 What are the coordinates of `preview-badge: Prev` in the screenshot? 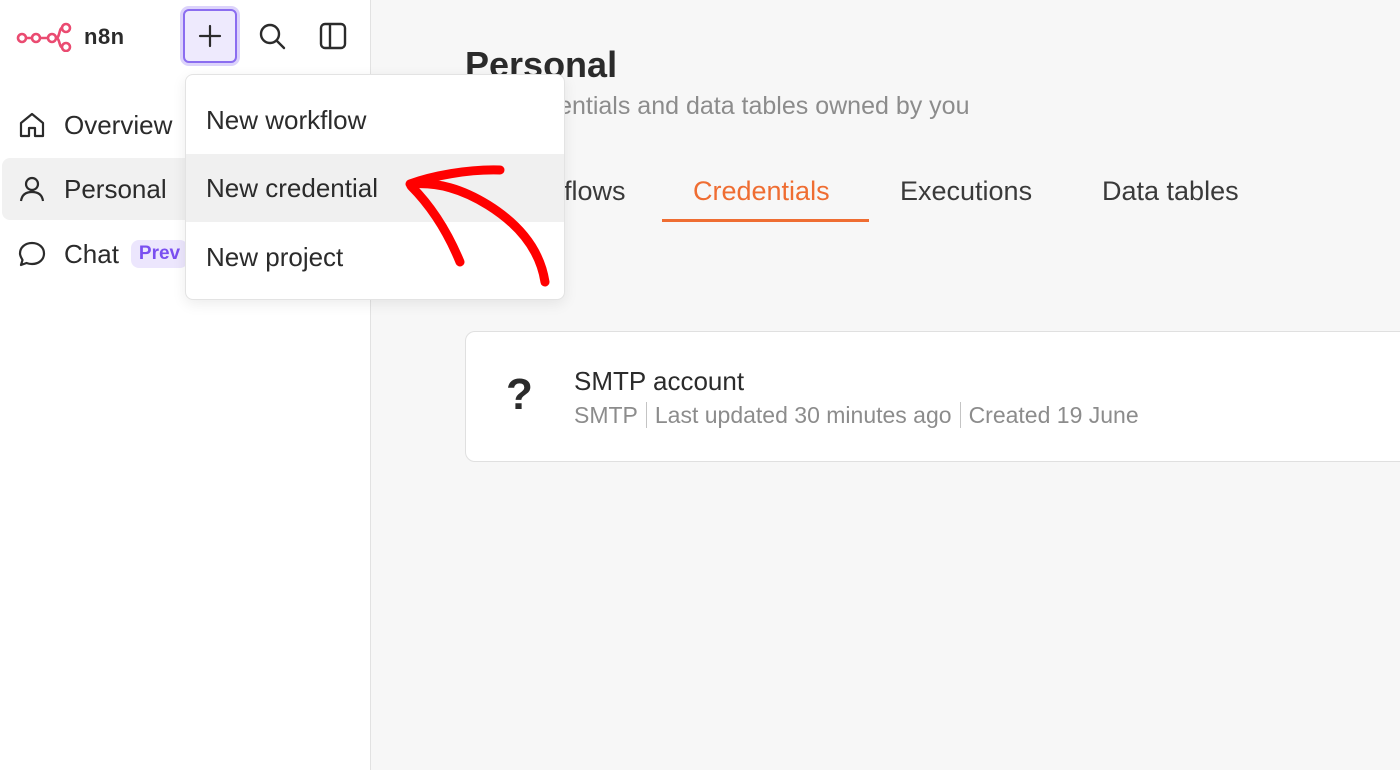 It's located at (159, 254).